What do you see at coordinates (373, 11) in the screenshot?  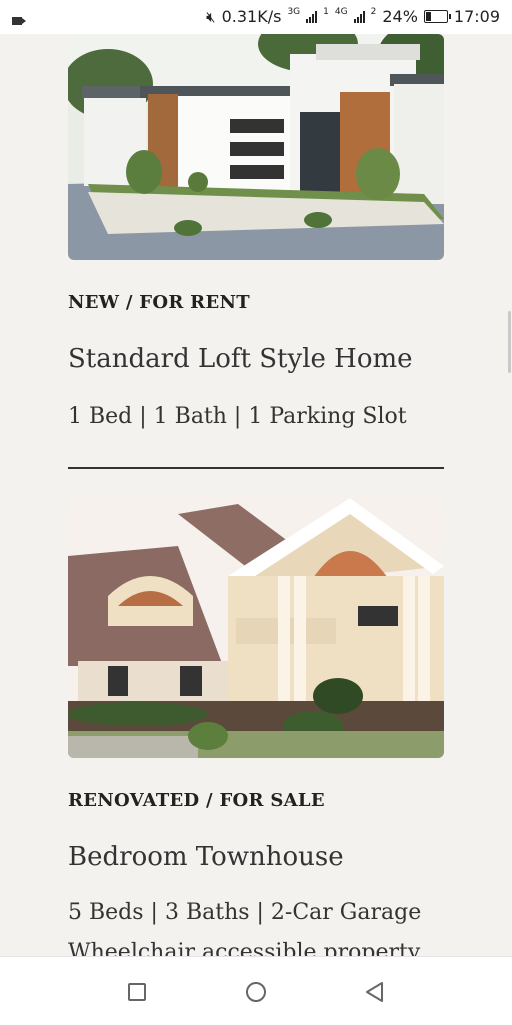 I see `sim-2-label: 2` at bounding box center [373, 11].